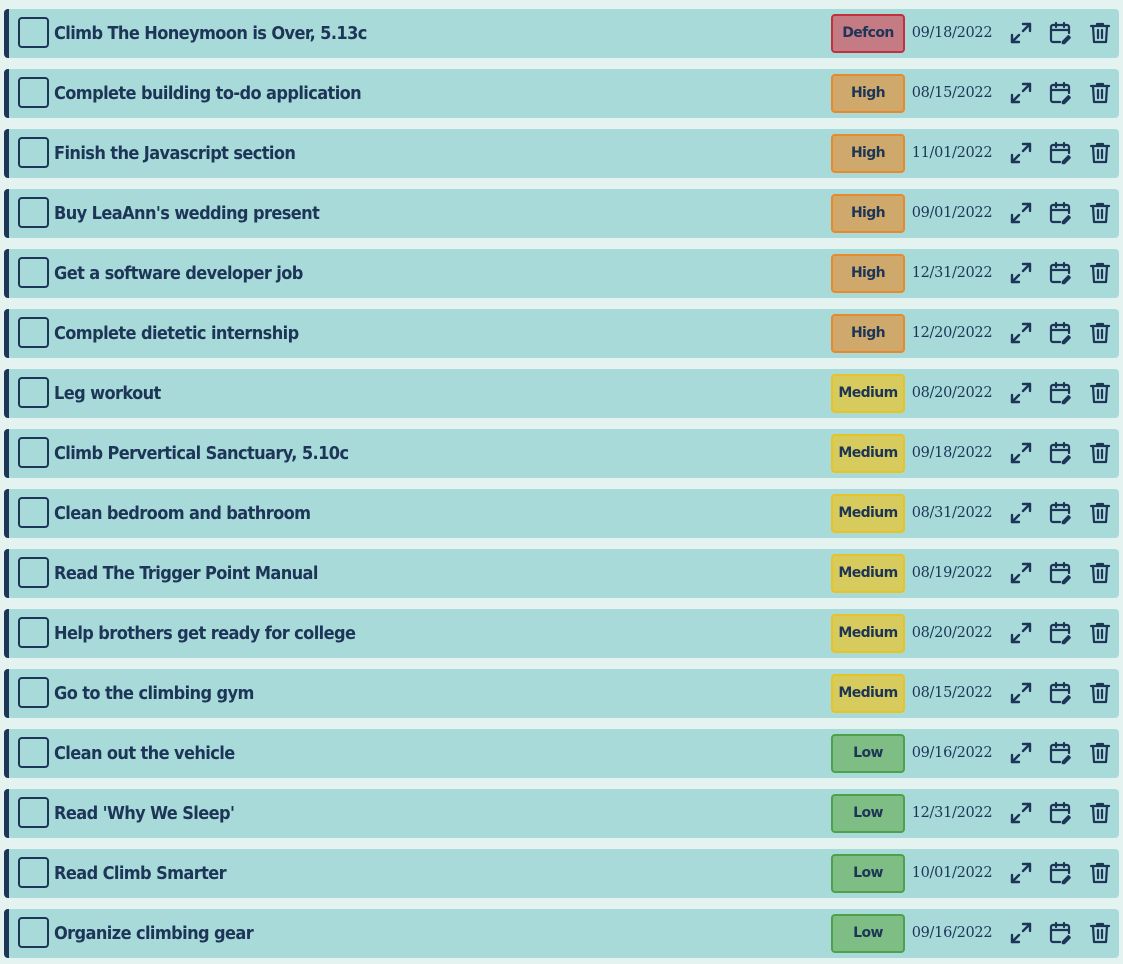 This screenshot has width=1123, height=964. What do you see at coordinates (561, 933) in the screenshot?
I see `todo-row: Organize climbing gear Low 09/16/2022` at bounding box center [561, 933].